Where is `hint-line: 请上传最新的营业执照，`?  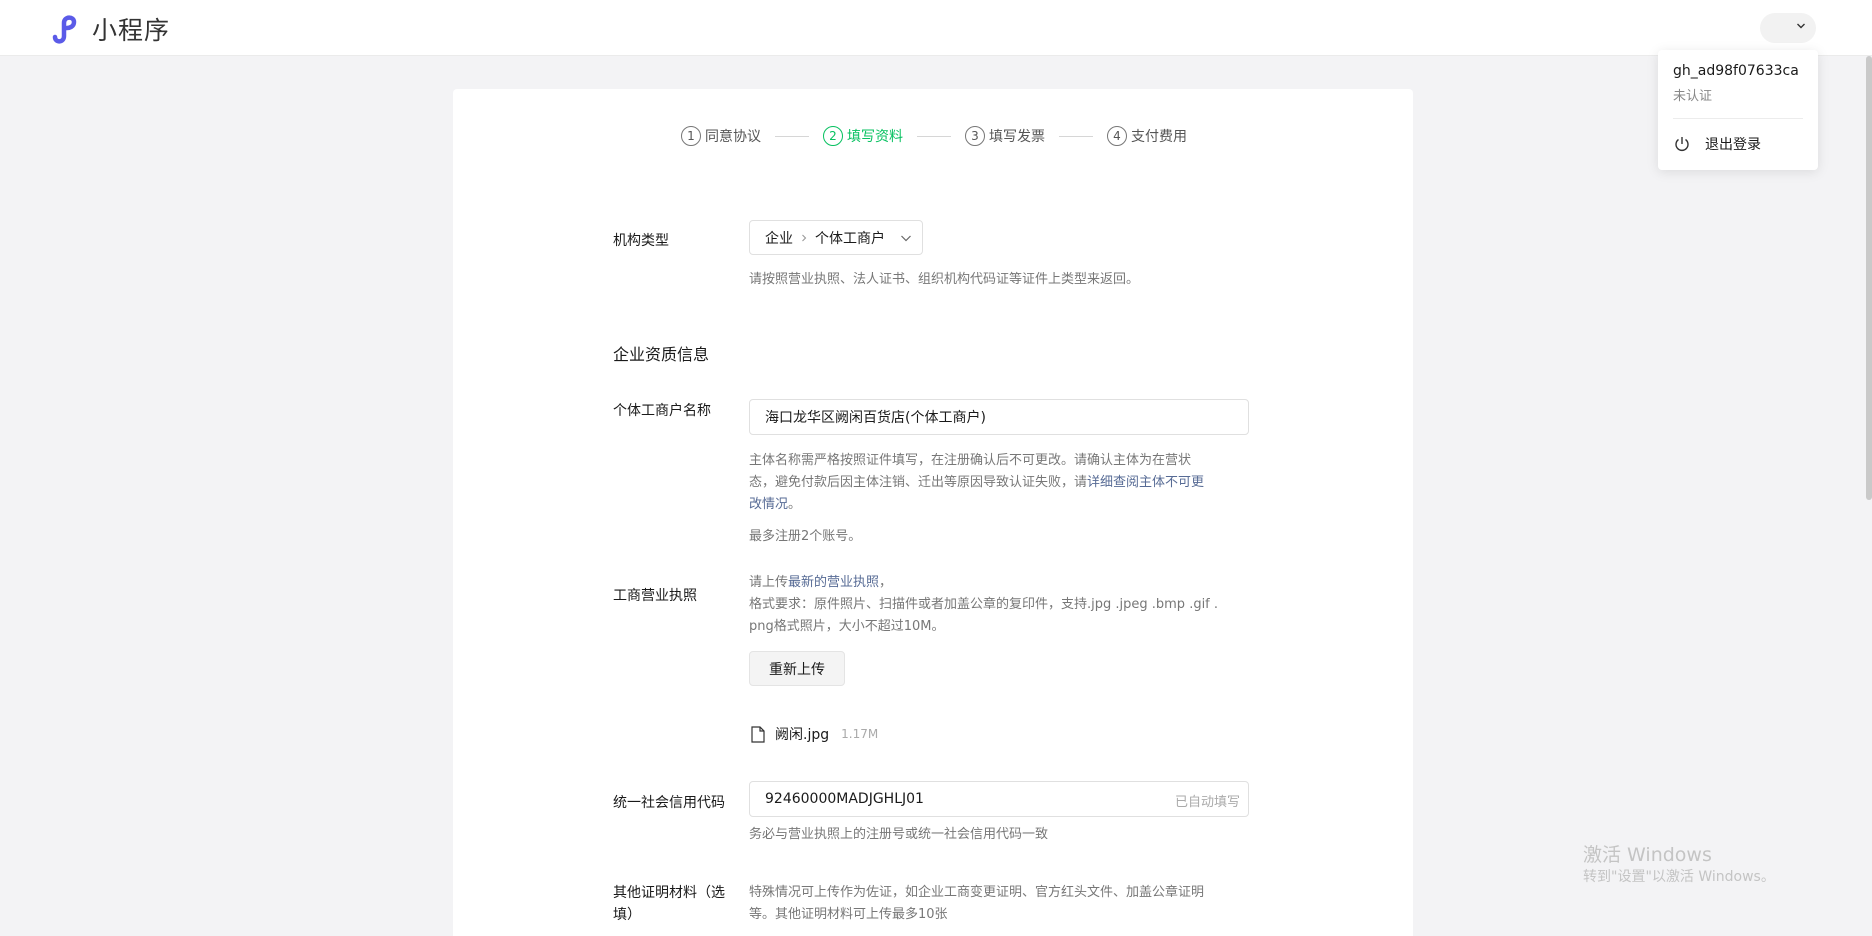 hint-line: 请上传最新的营业执照， is located at coordinates (999, 583).